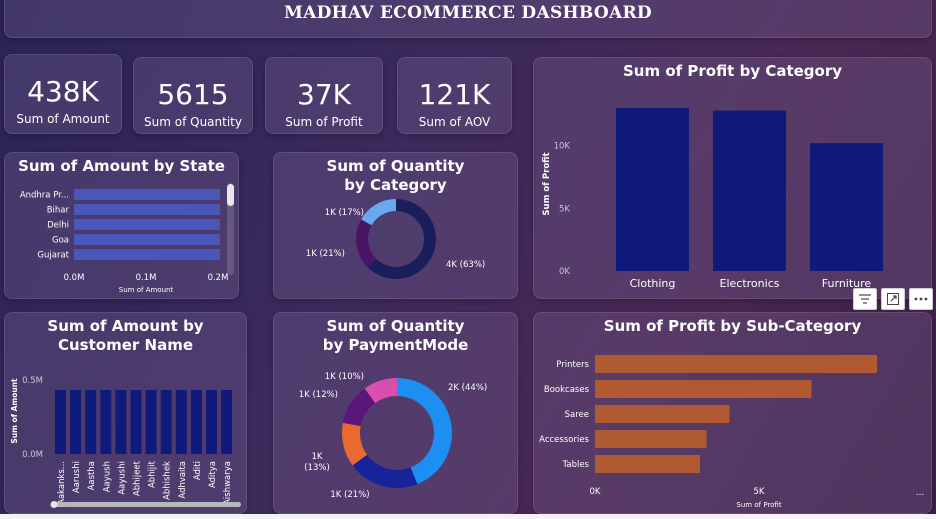 Image resolution: width=936 pixels, height=519 pixels. Describe the element at coordinates (465, 265) in the screenshot. I see `slice-label: 4K (63%)` at that location.